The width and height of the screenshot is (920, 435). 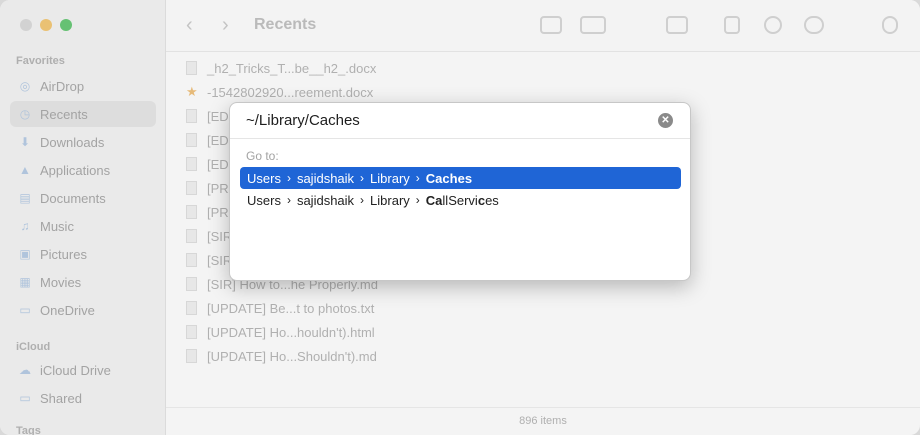 What do you see at coordinates (665, 120) in the screenshot?
I see `clear-icon: ✕` at bounding box center [665, 120].